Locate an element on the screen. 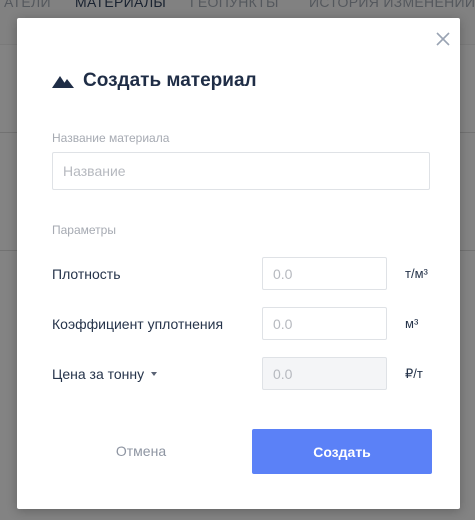 The width and height of the screenshot is (475, 520). compaction-label-text: Коэффициент уплотнения is located at coordinates (138, 324).